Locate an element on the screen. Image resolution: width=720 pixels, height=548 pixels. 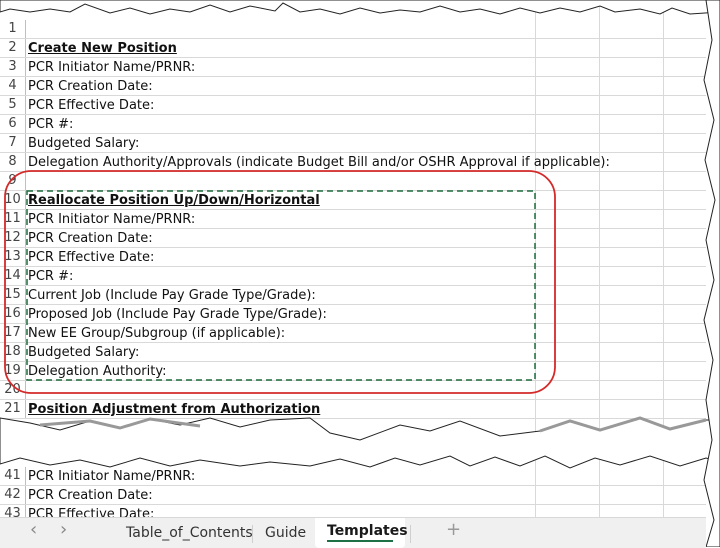
row-header: 19 is located at coordinates (13, 371).